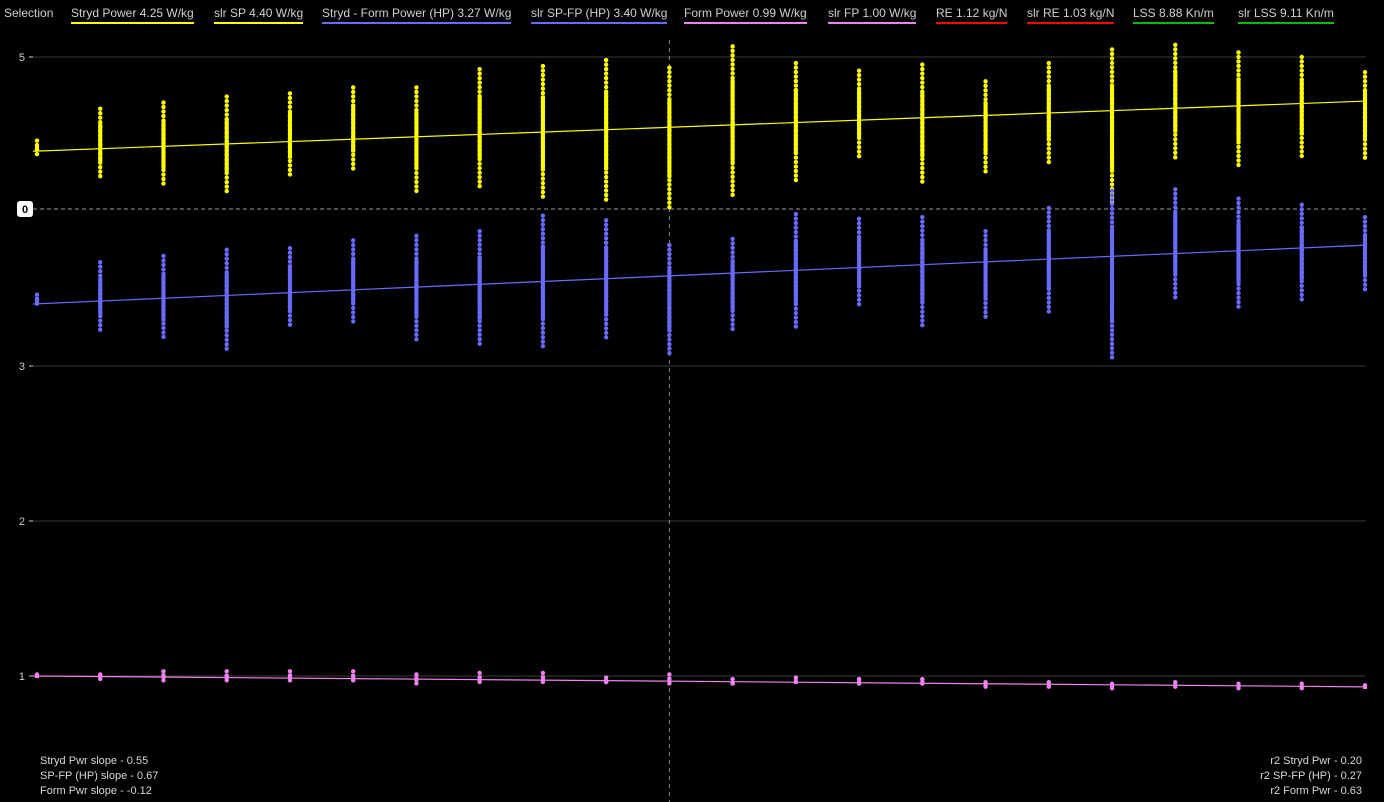 The width and height of the screenshot is (1384, 802). What do you see at coordinates (417, 15) in the screenshot?
I see `legend-item: Stryd - Form Power (HP) 3.27 W/kg` at bounding box center [417, 15].